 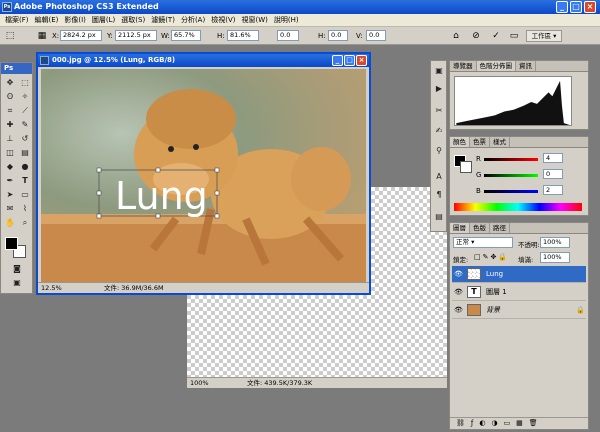 What do you see at coordinates (243, 35) in the screenshot?
I see `h-field: 81.6%` at bounding box center [243, 35].